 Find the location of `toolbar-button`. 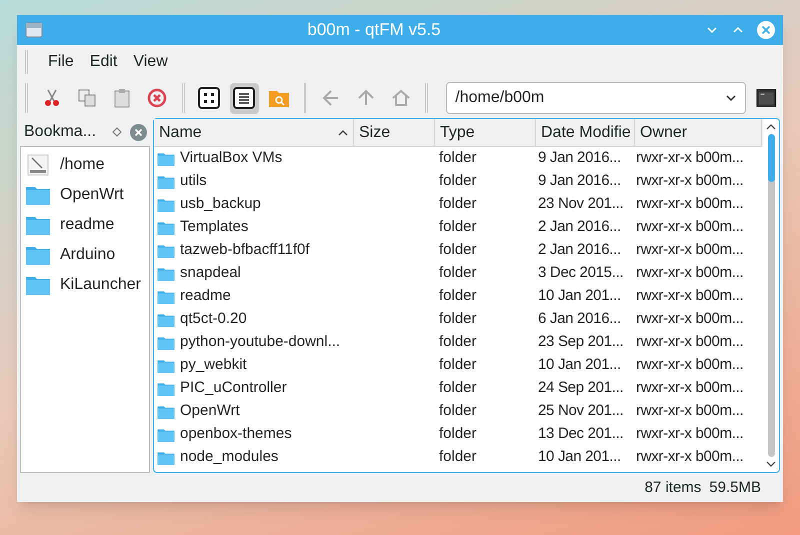

toolbar-button is located at coordinates (244, 98).